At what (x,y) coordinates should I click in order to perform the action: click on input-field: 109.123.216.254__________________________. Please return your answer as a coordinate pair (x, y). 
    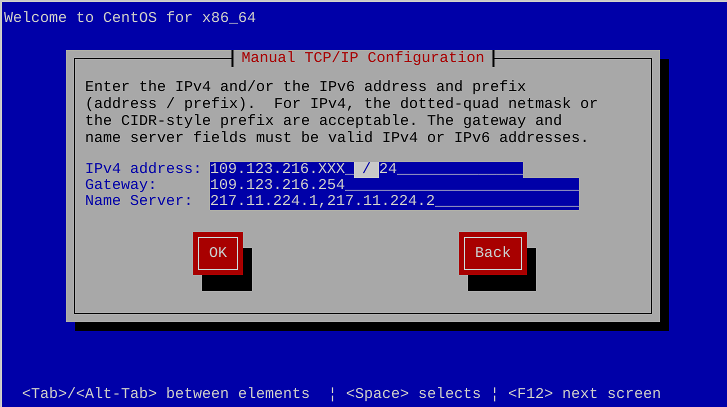
    Looking at the image, I should click on (395, 186).